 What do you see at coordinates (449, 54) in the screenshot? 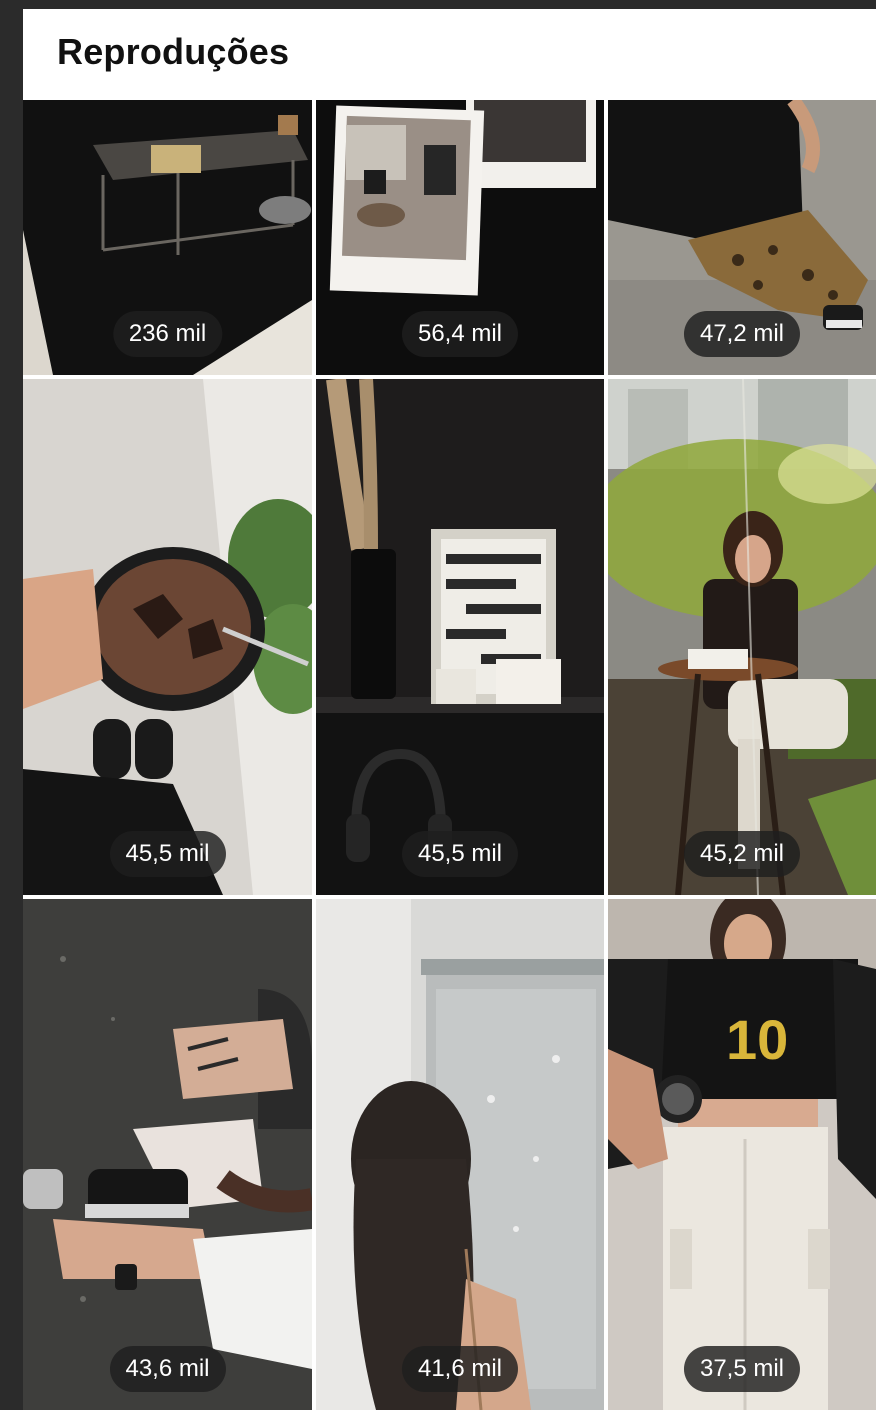
I see `panel-header: Reproduções` at bounding box center [449, 54].